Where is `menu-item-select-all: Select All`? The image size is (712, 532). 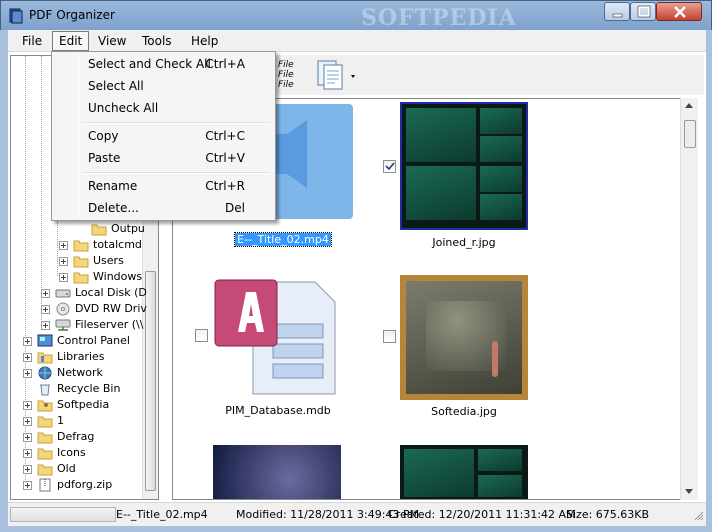
menu-item-select-all: Select All is located at coordinates (163, 86).